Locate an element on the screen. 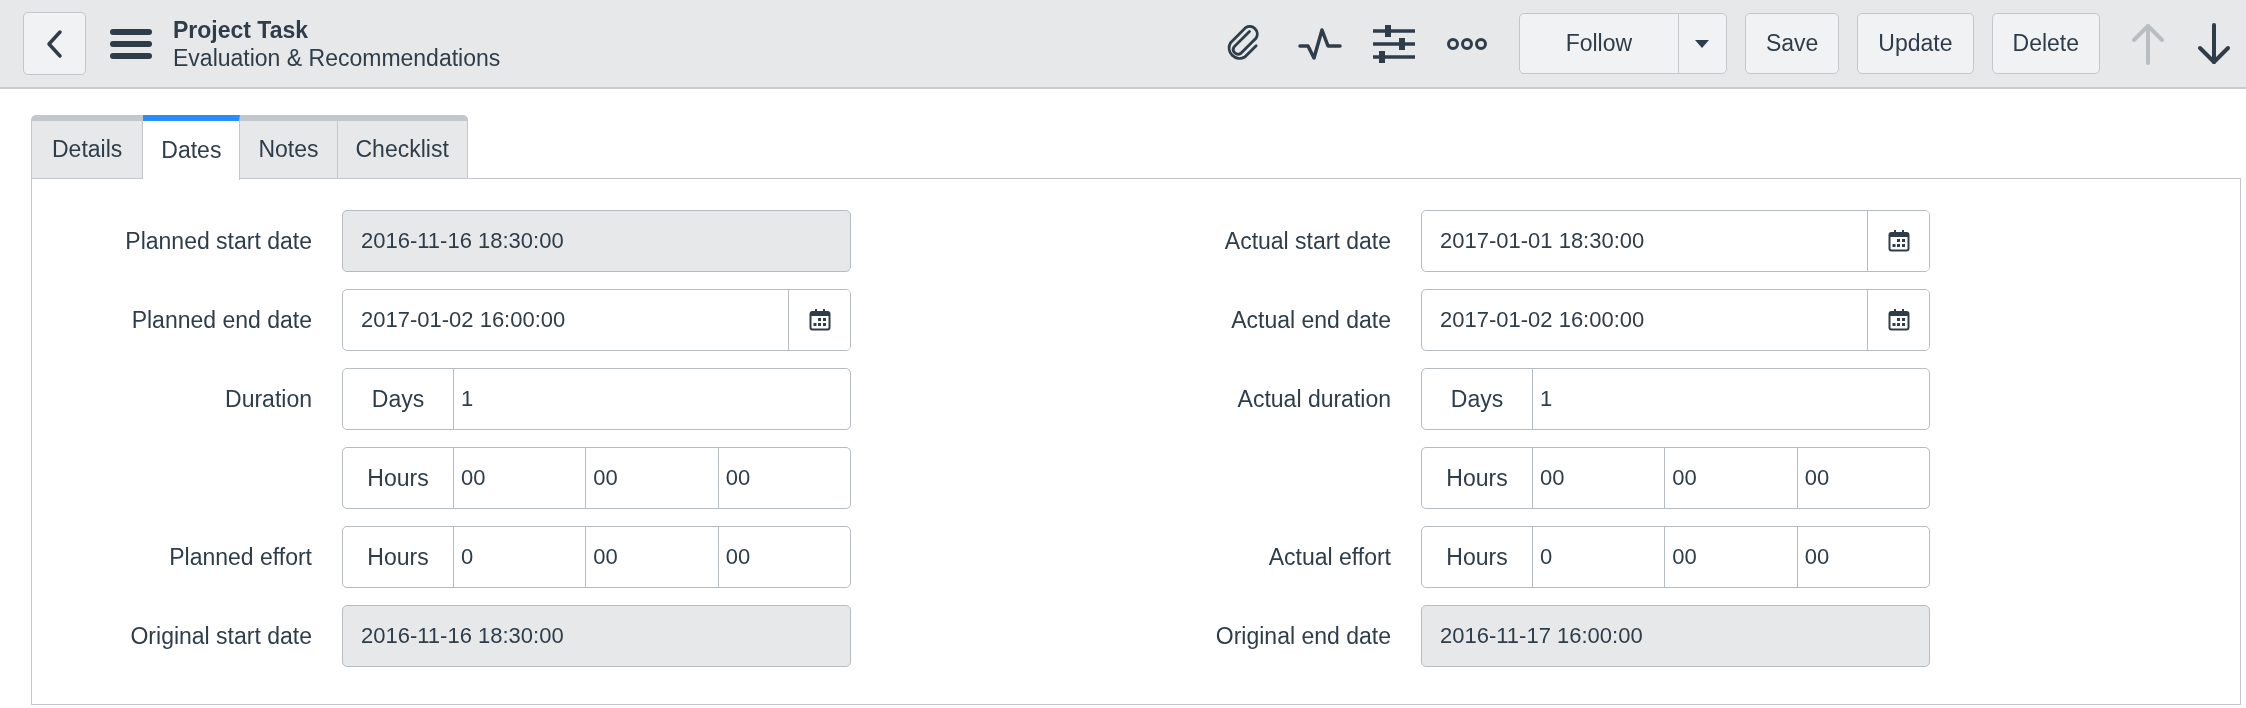 The image size is (2246, 708). field-label: Planned start date is located at coordinates (218, 241).